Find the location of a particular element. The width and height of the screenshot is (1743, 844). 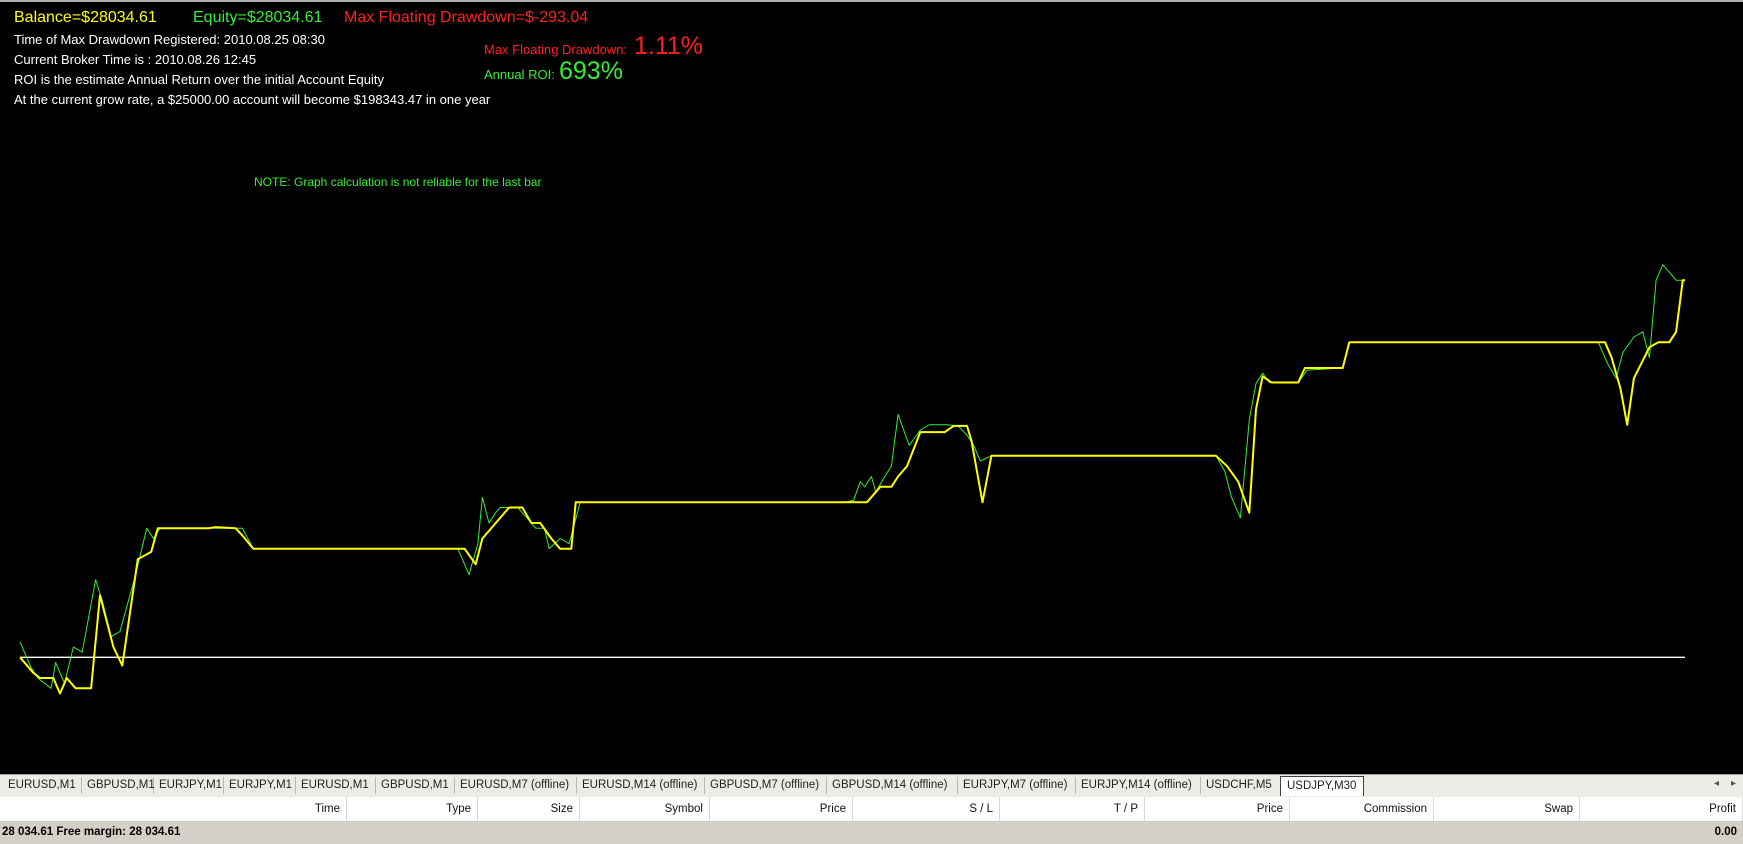

balance-free-margin-text: 28 034.61 Free margin: 28 034.61 is located at coordinates (91, 832).